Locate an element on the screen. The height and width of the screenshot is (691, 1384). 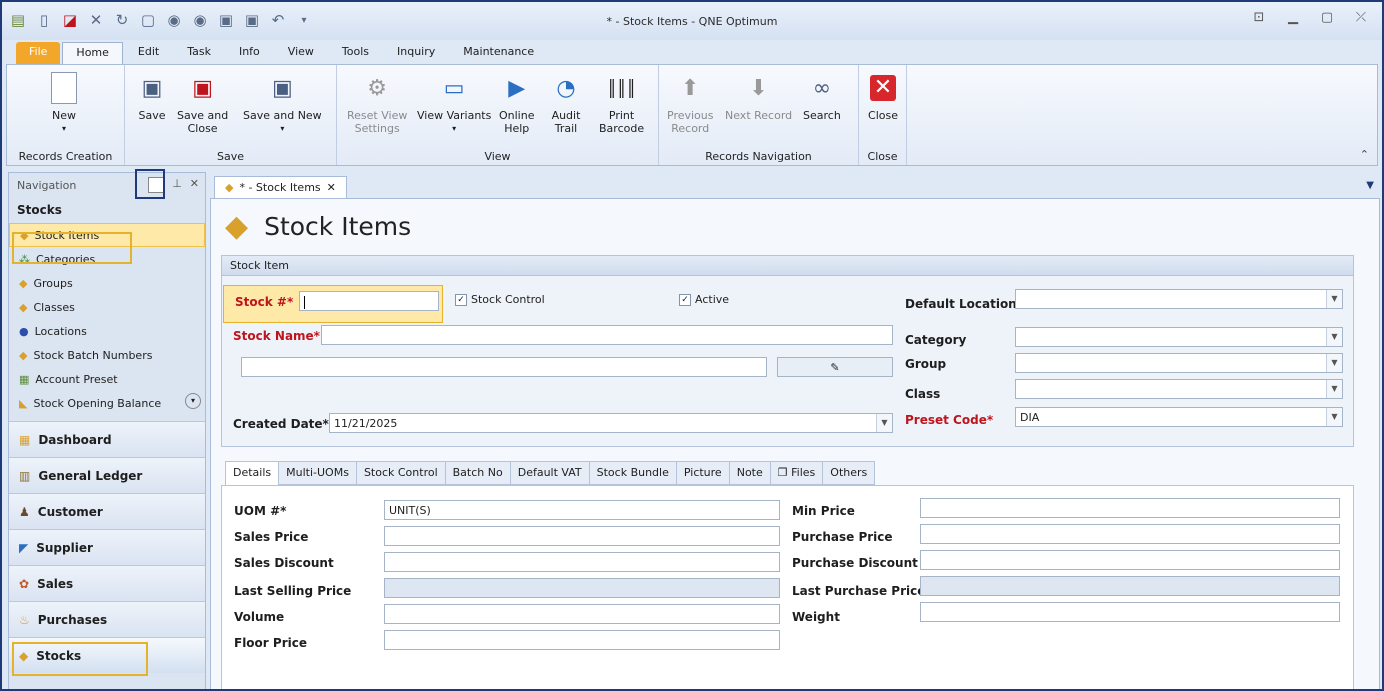
tab-stock-bundle: Stock Bundle is located at coordinates (633, 473).